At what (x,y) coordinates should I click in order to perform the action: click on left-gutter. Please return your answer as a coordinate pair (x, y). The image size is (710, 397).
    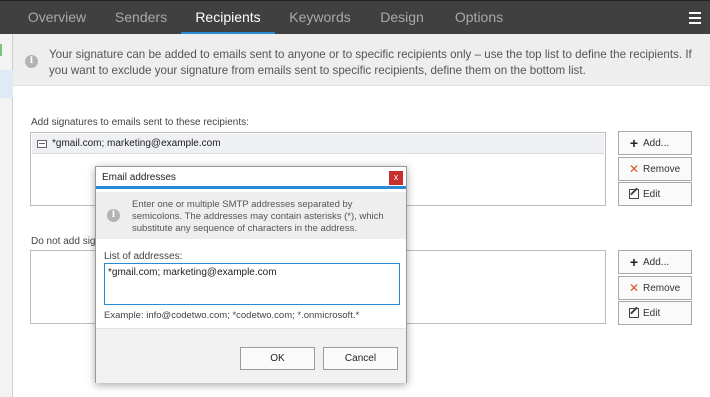
    Looking at the image, I should click on (6, 198).